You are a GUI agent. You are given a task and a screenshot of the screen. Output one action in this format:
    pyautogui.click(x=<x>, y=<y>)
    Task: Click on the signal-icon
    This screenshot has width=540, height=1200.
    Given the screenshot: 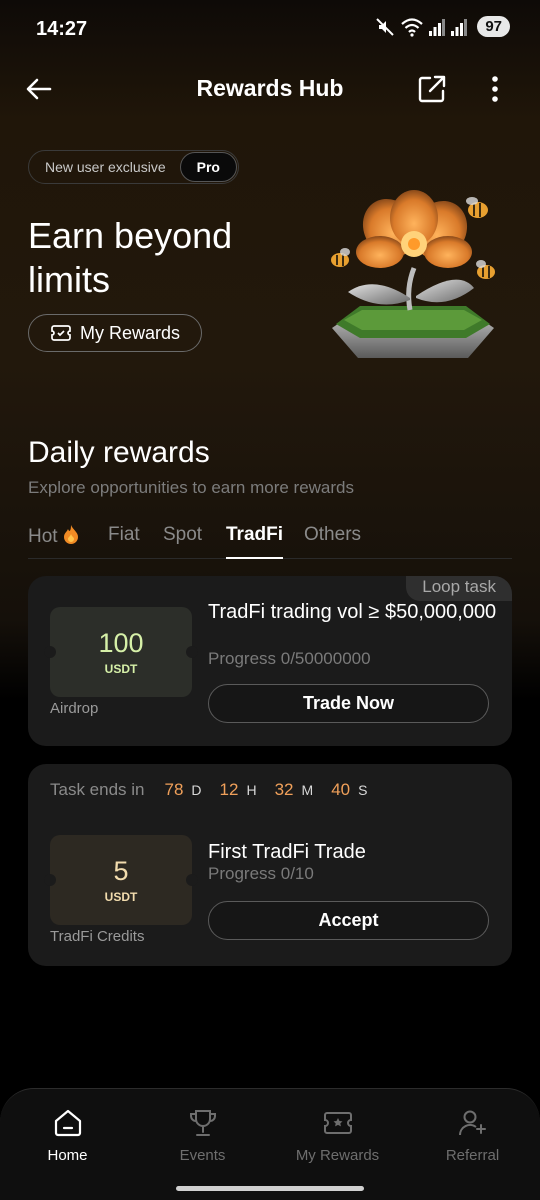 What is the action you would take?
    pyautogui.click(x=437, y=27)
    